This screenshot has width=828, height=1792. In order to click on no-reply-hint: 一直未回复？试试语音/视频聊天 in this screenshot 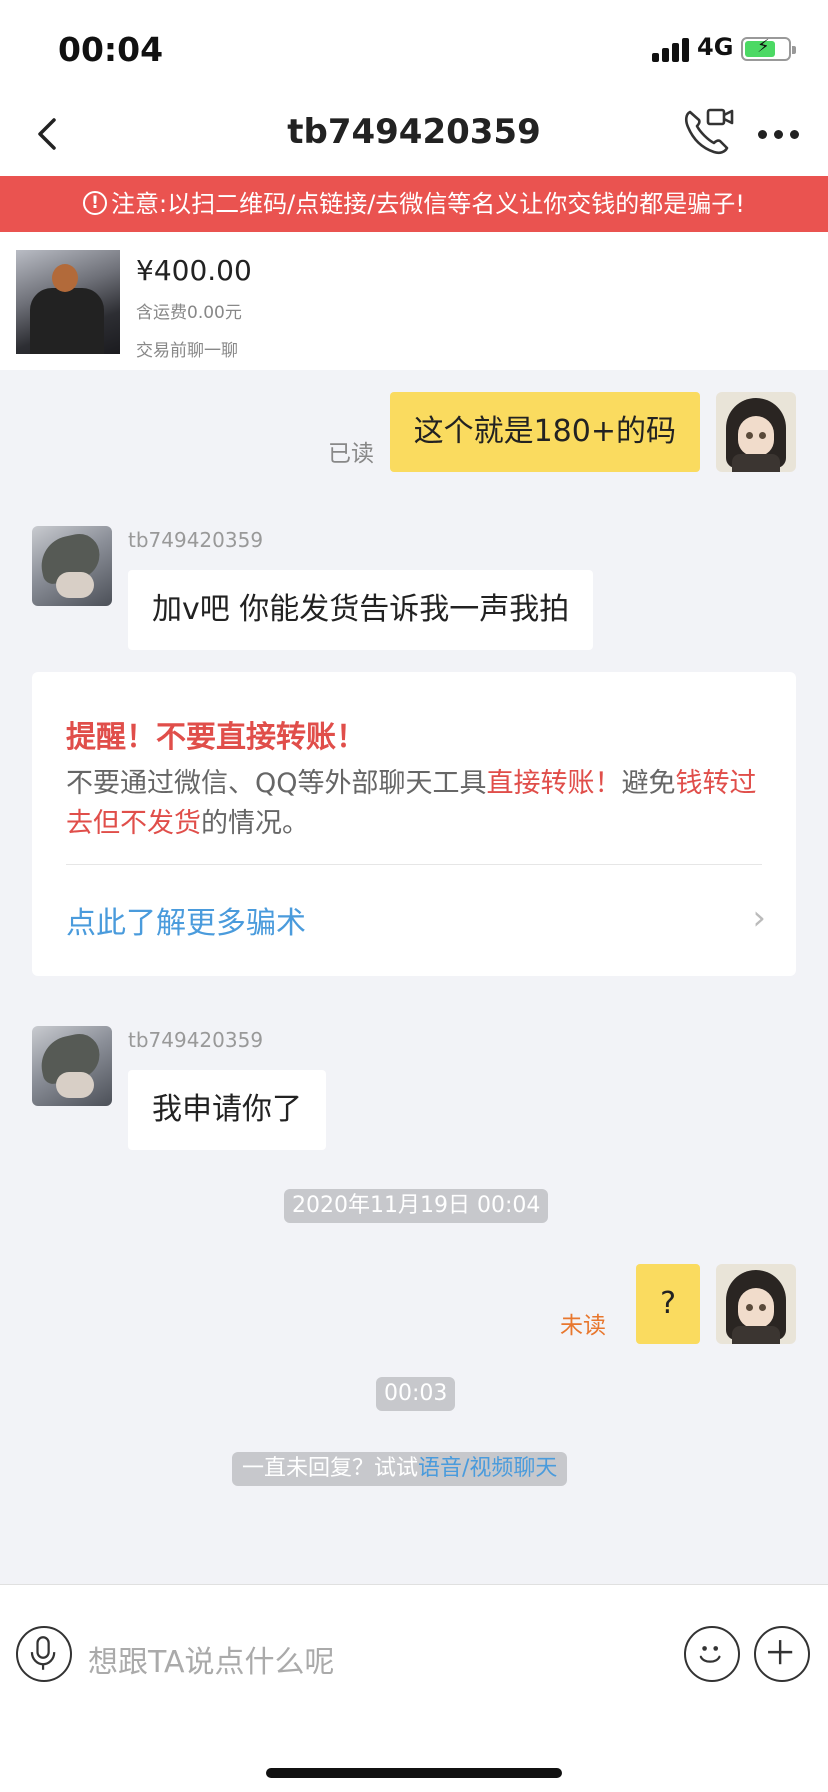, I will do `click(400, 1469)`.